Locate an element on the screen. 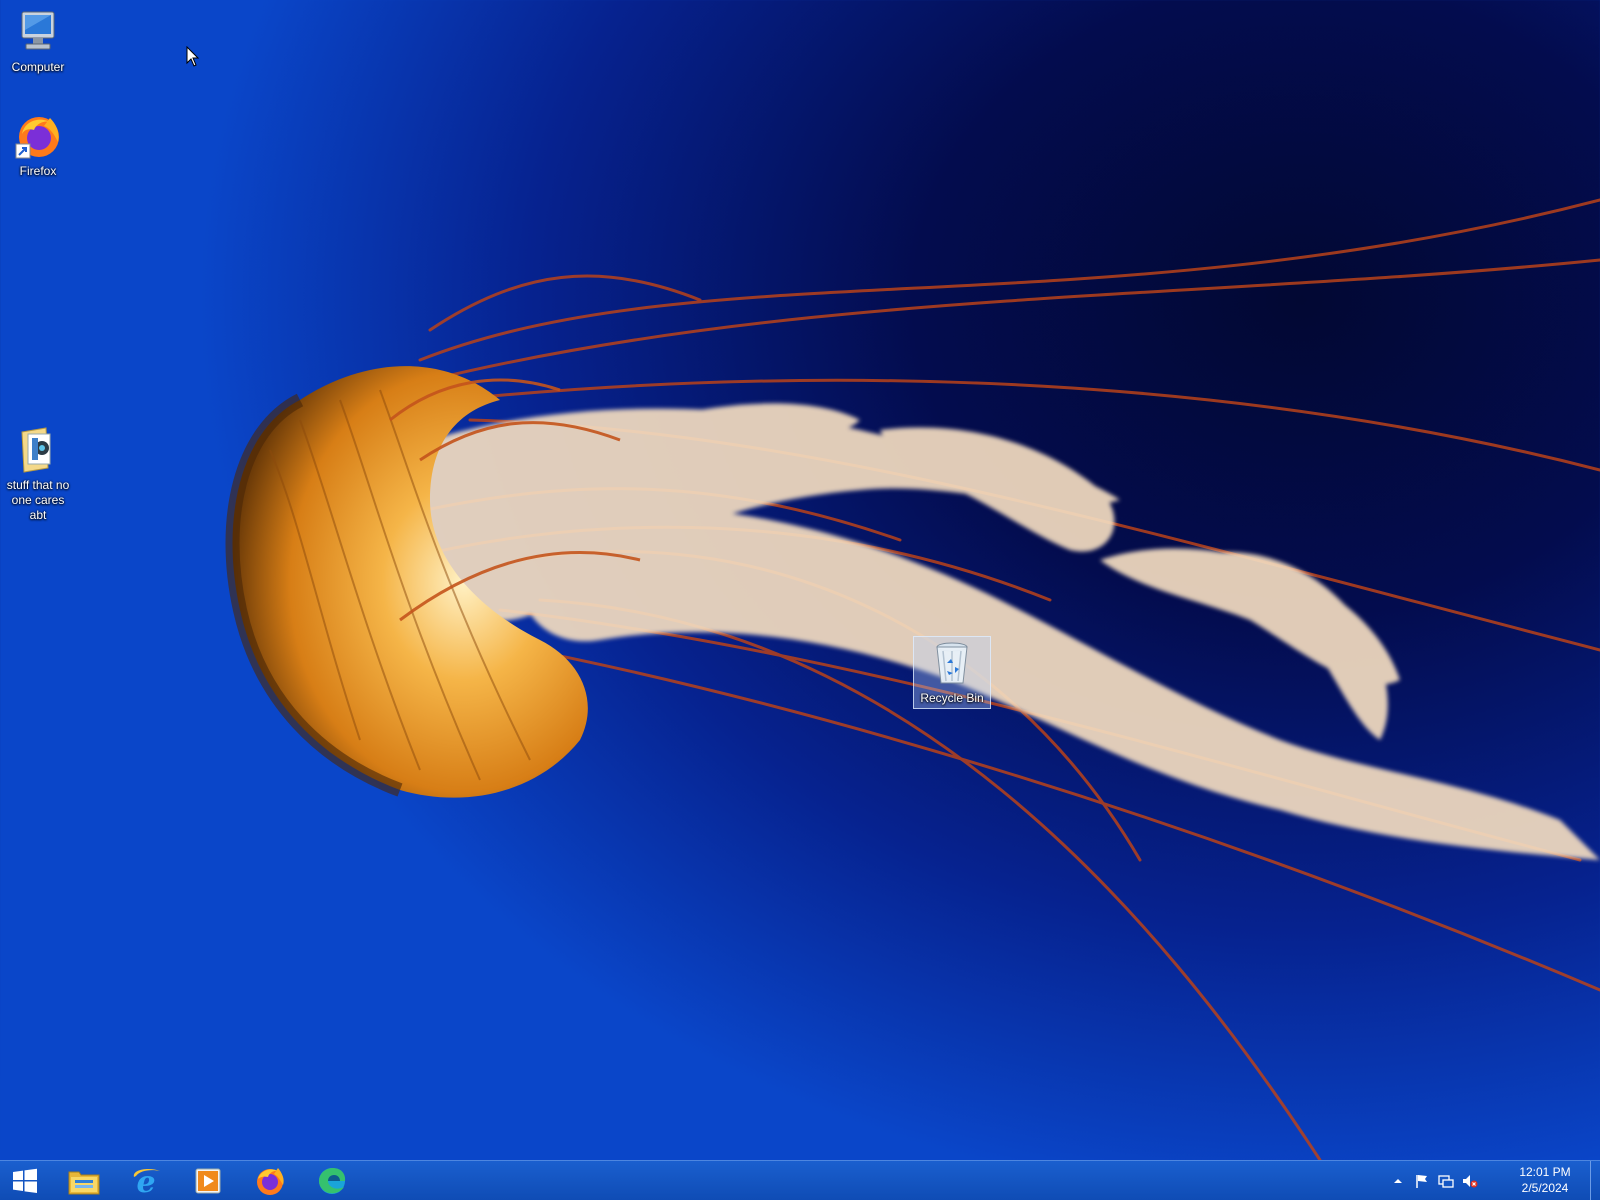  show-desktop-button is located at coordinates (1595, 1180).